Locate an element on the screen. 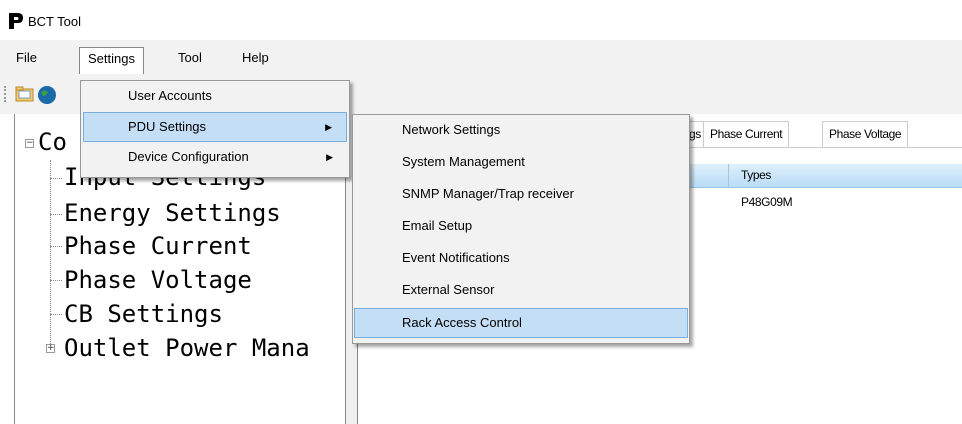 The height and width of the screenshot is (424, 962). menu-settings: Settings is located at coordinates (111, 61).